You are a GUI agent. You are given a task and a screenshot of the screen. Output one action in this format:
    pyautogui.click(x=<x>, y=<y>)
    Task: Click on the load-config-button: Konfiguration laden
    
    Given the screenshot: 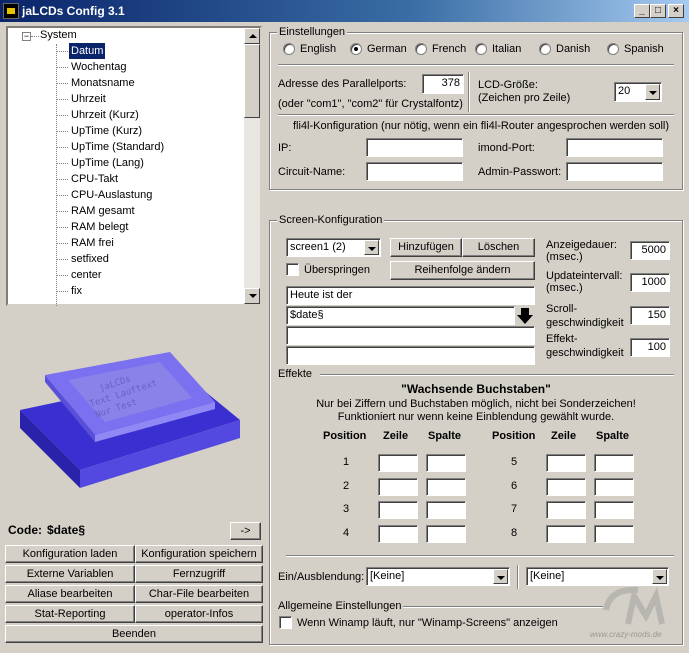 What is the action you would take?
    pyautogui.click(x=70, y=554)
    